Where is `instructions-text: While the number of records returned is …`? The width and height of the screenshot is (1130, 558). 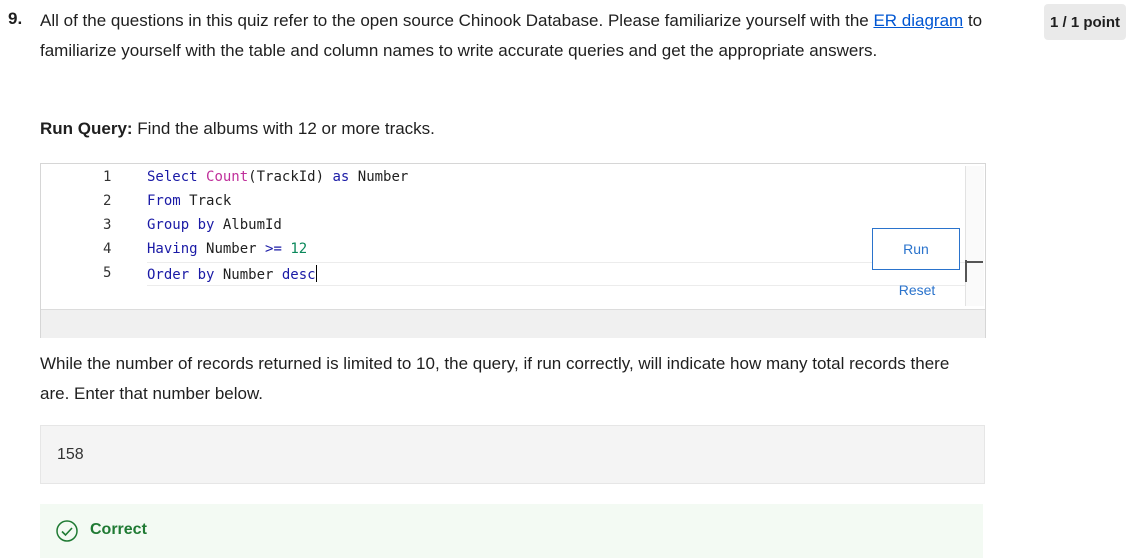
instructions-text: While the number of records returned is … is located at coordinates (495, 378).